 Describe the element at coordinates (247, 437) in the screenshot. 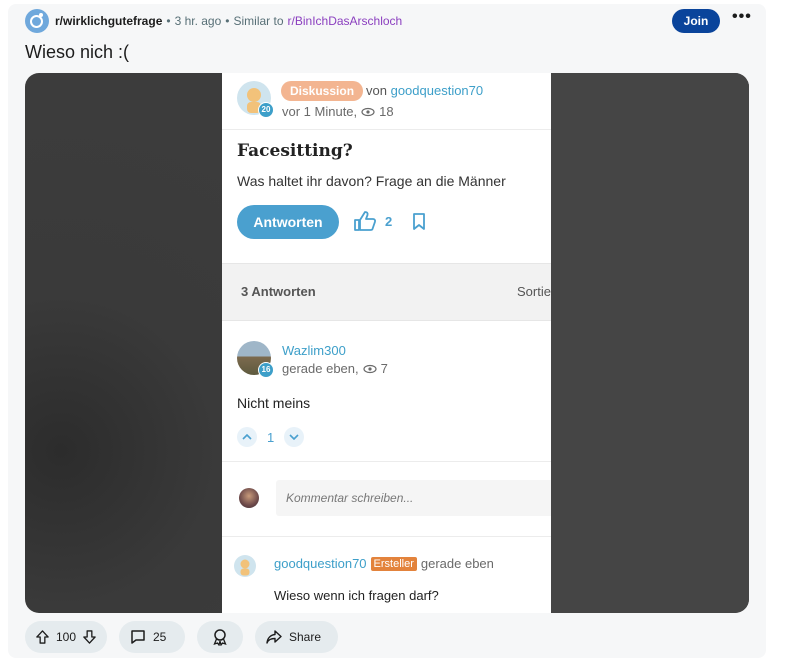

I see `upvote-chevron-icon` at that location.